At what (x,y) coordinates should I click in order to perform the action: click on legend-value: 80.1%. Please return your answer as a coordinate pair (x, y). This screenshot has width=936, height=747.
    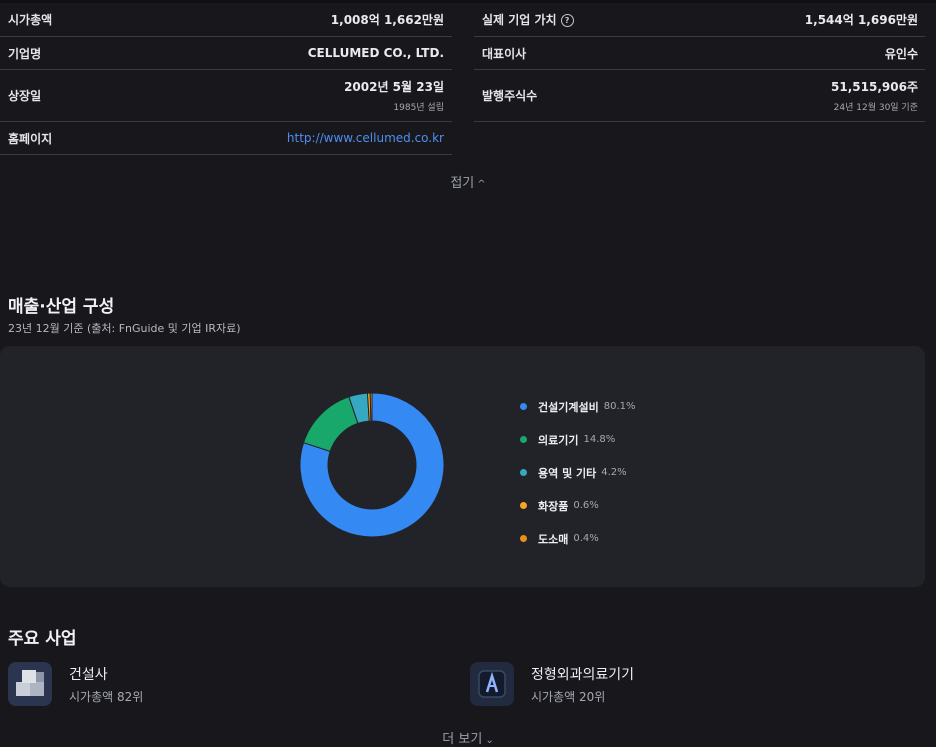
    Looking at the image, I should click on (619, 406).